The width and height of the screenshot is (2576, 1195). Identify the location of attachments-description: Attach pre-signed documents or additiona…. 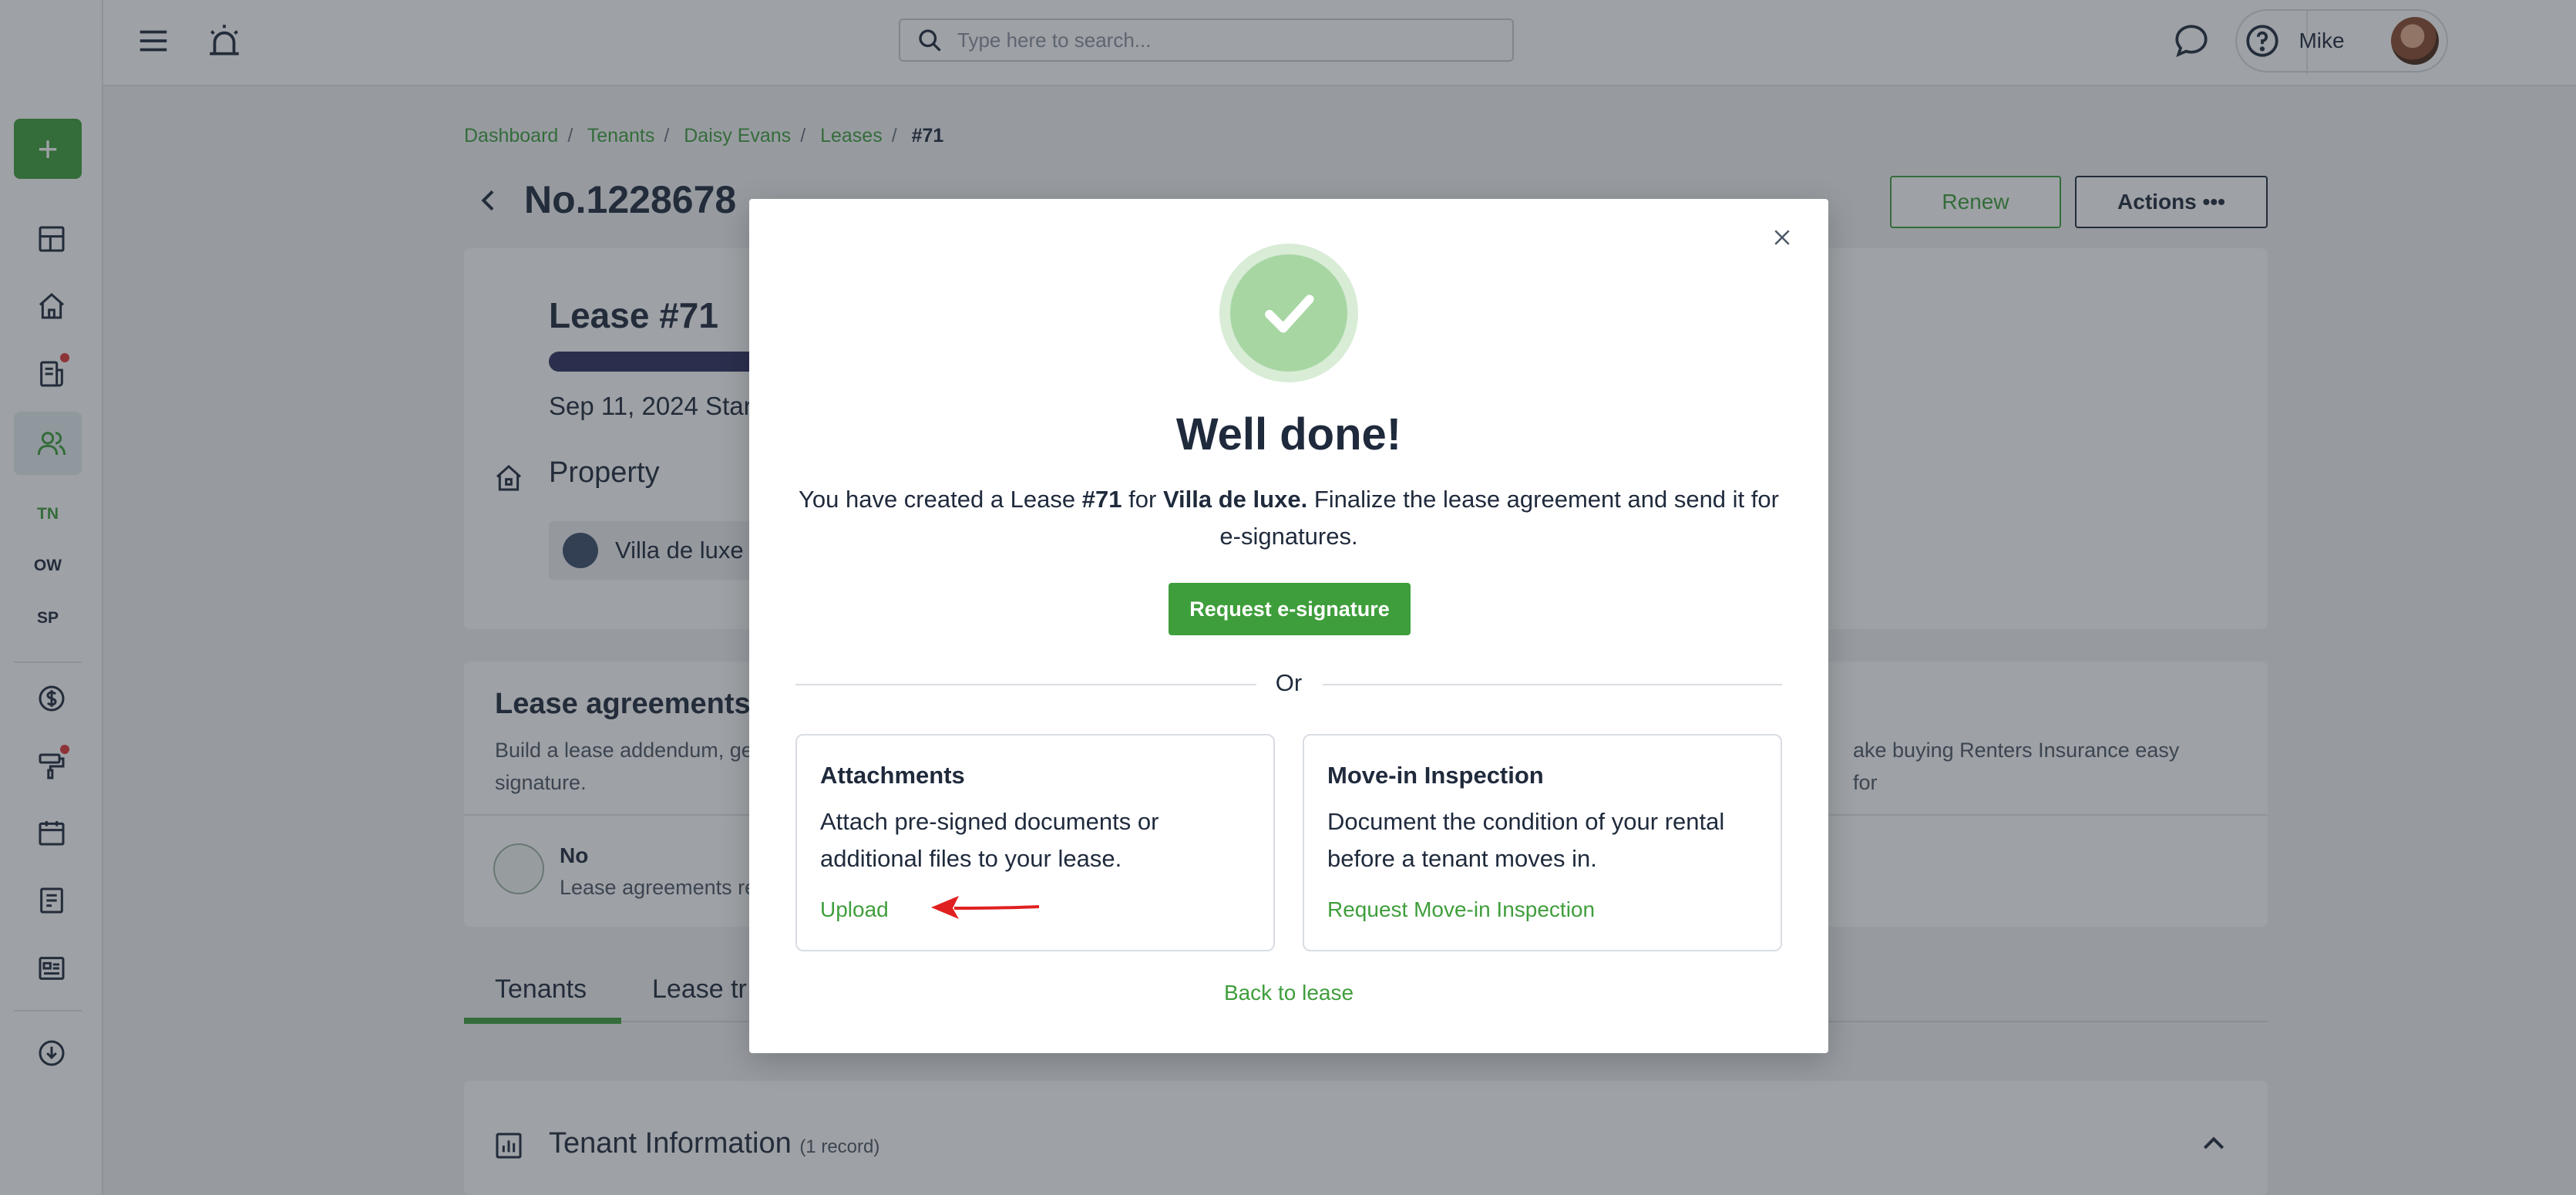
(989, 840).